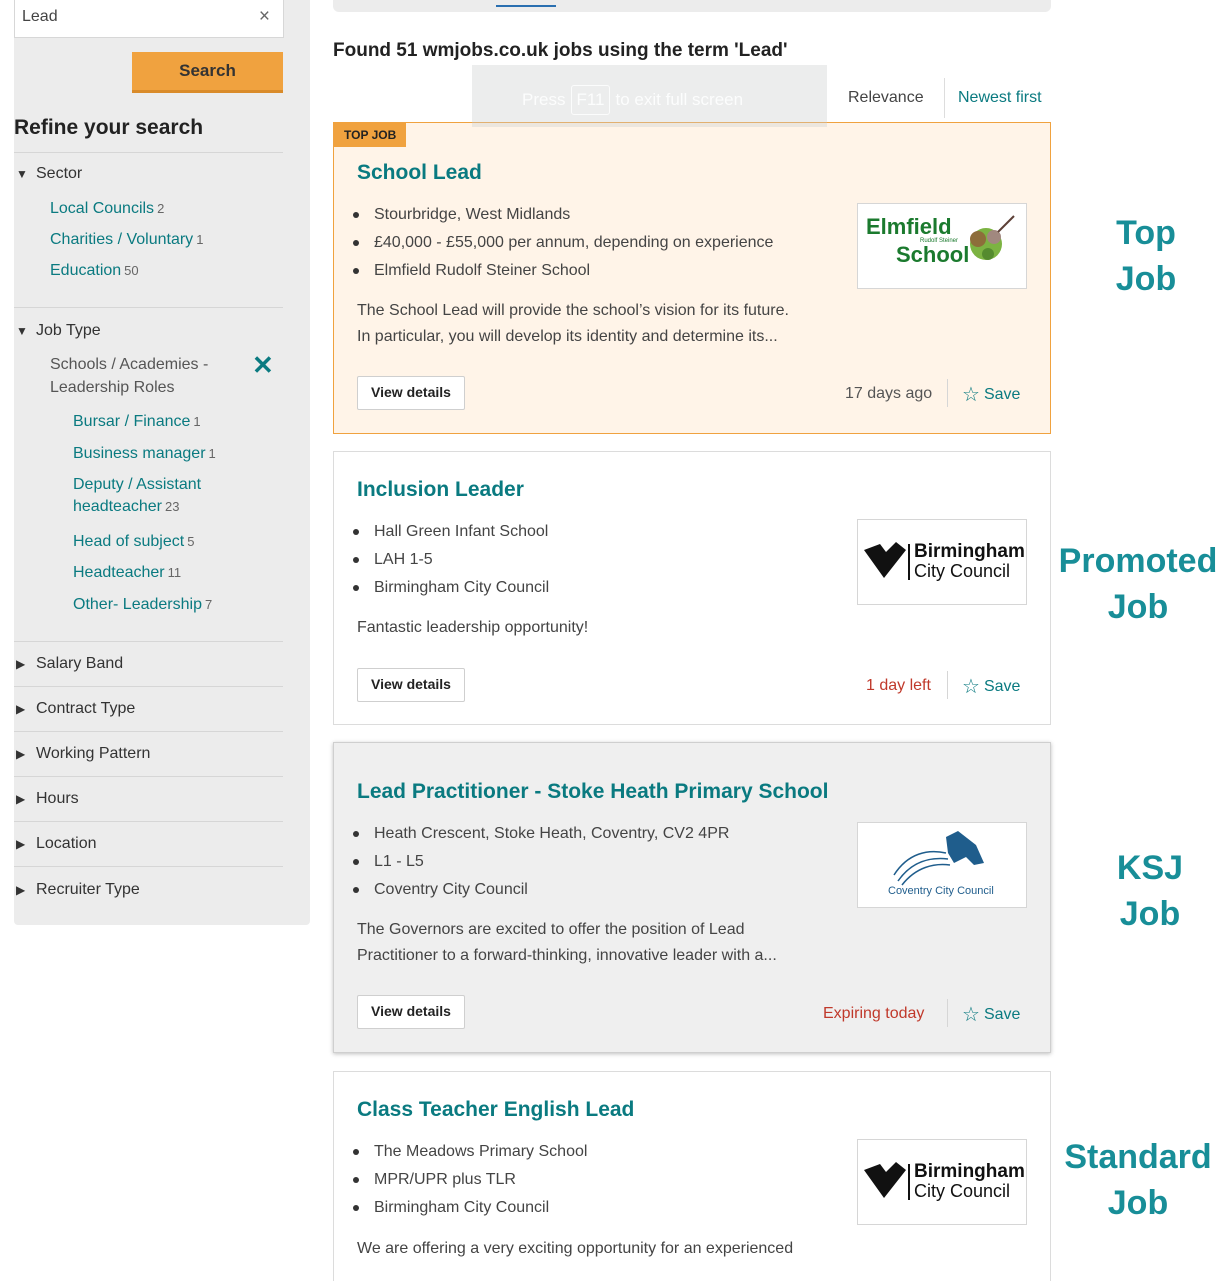  I want to click on remove-filter-icon: ✕, so click(263, 365).